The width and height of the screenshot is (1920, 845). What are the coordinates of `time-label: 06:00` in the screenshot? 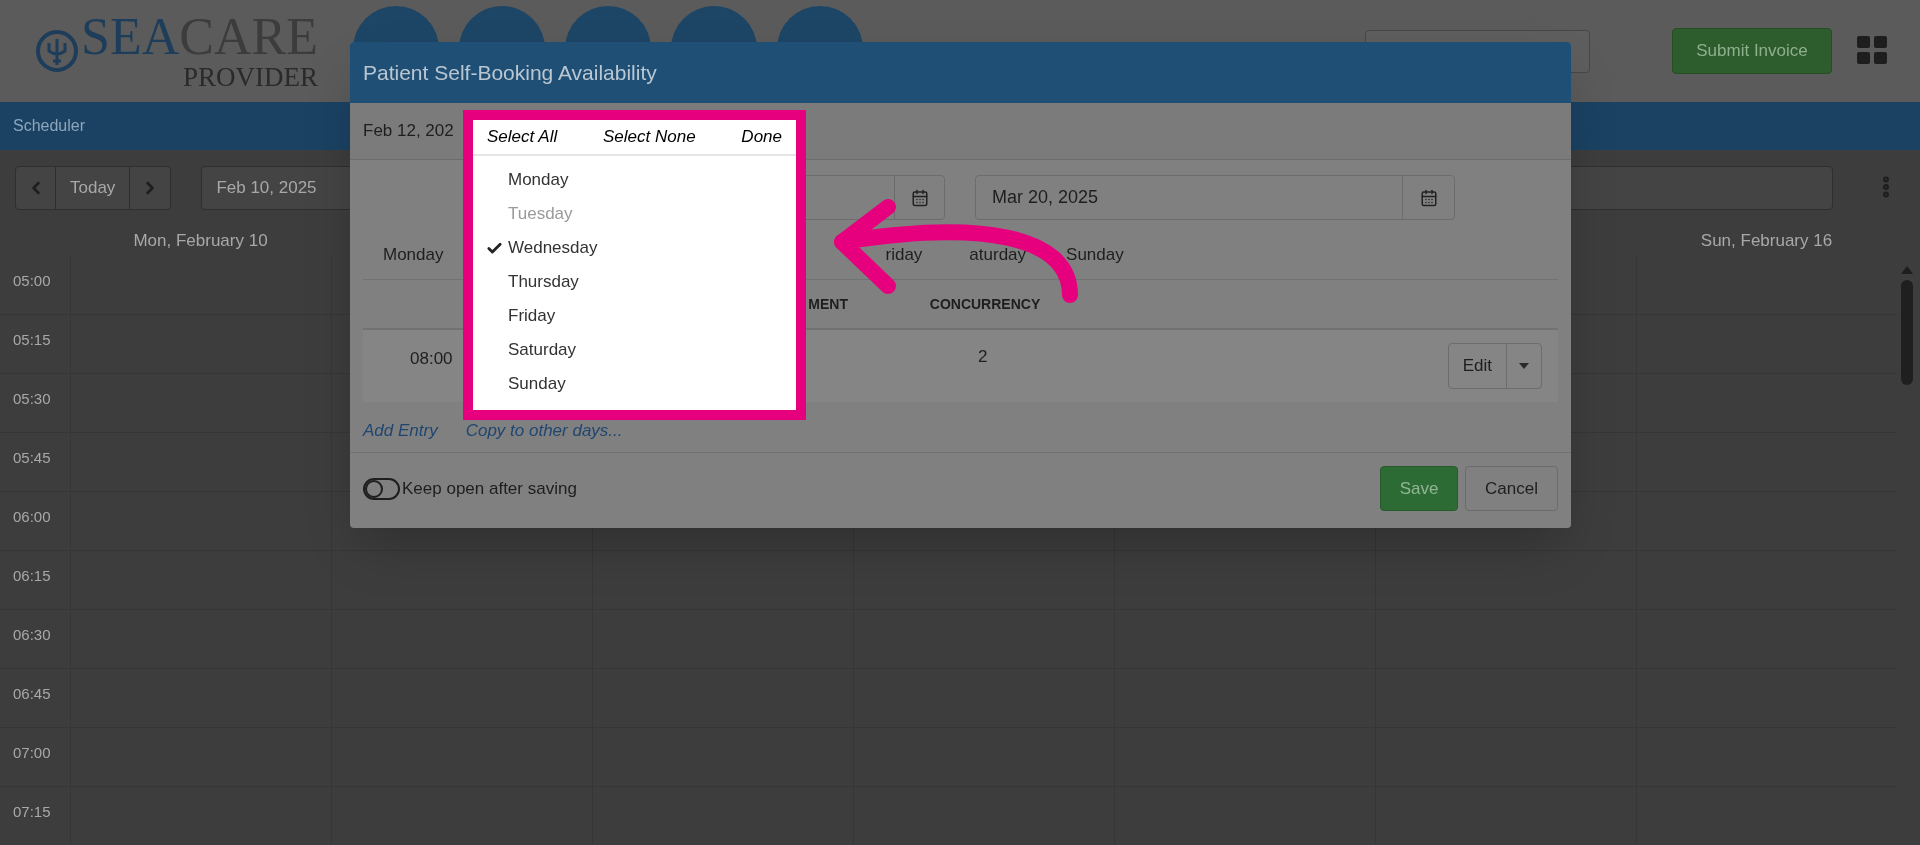 It's located at (32, 516).